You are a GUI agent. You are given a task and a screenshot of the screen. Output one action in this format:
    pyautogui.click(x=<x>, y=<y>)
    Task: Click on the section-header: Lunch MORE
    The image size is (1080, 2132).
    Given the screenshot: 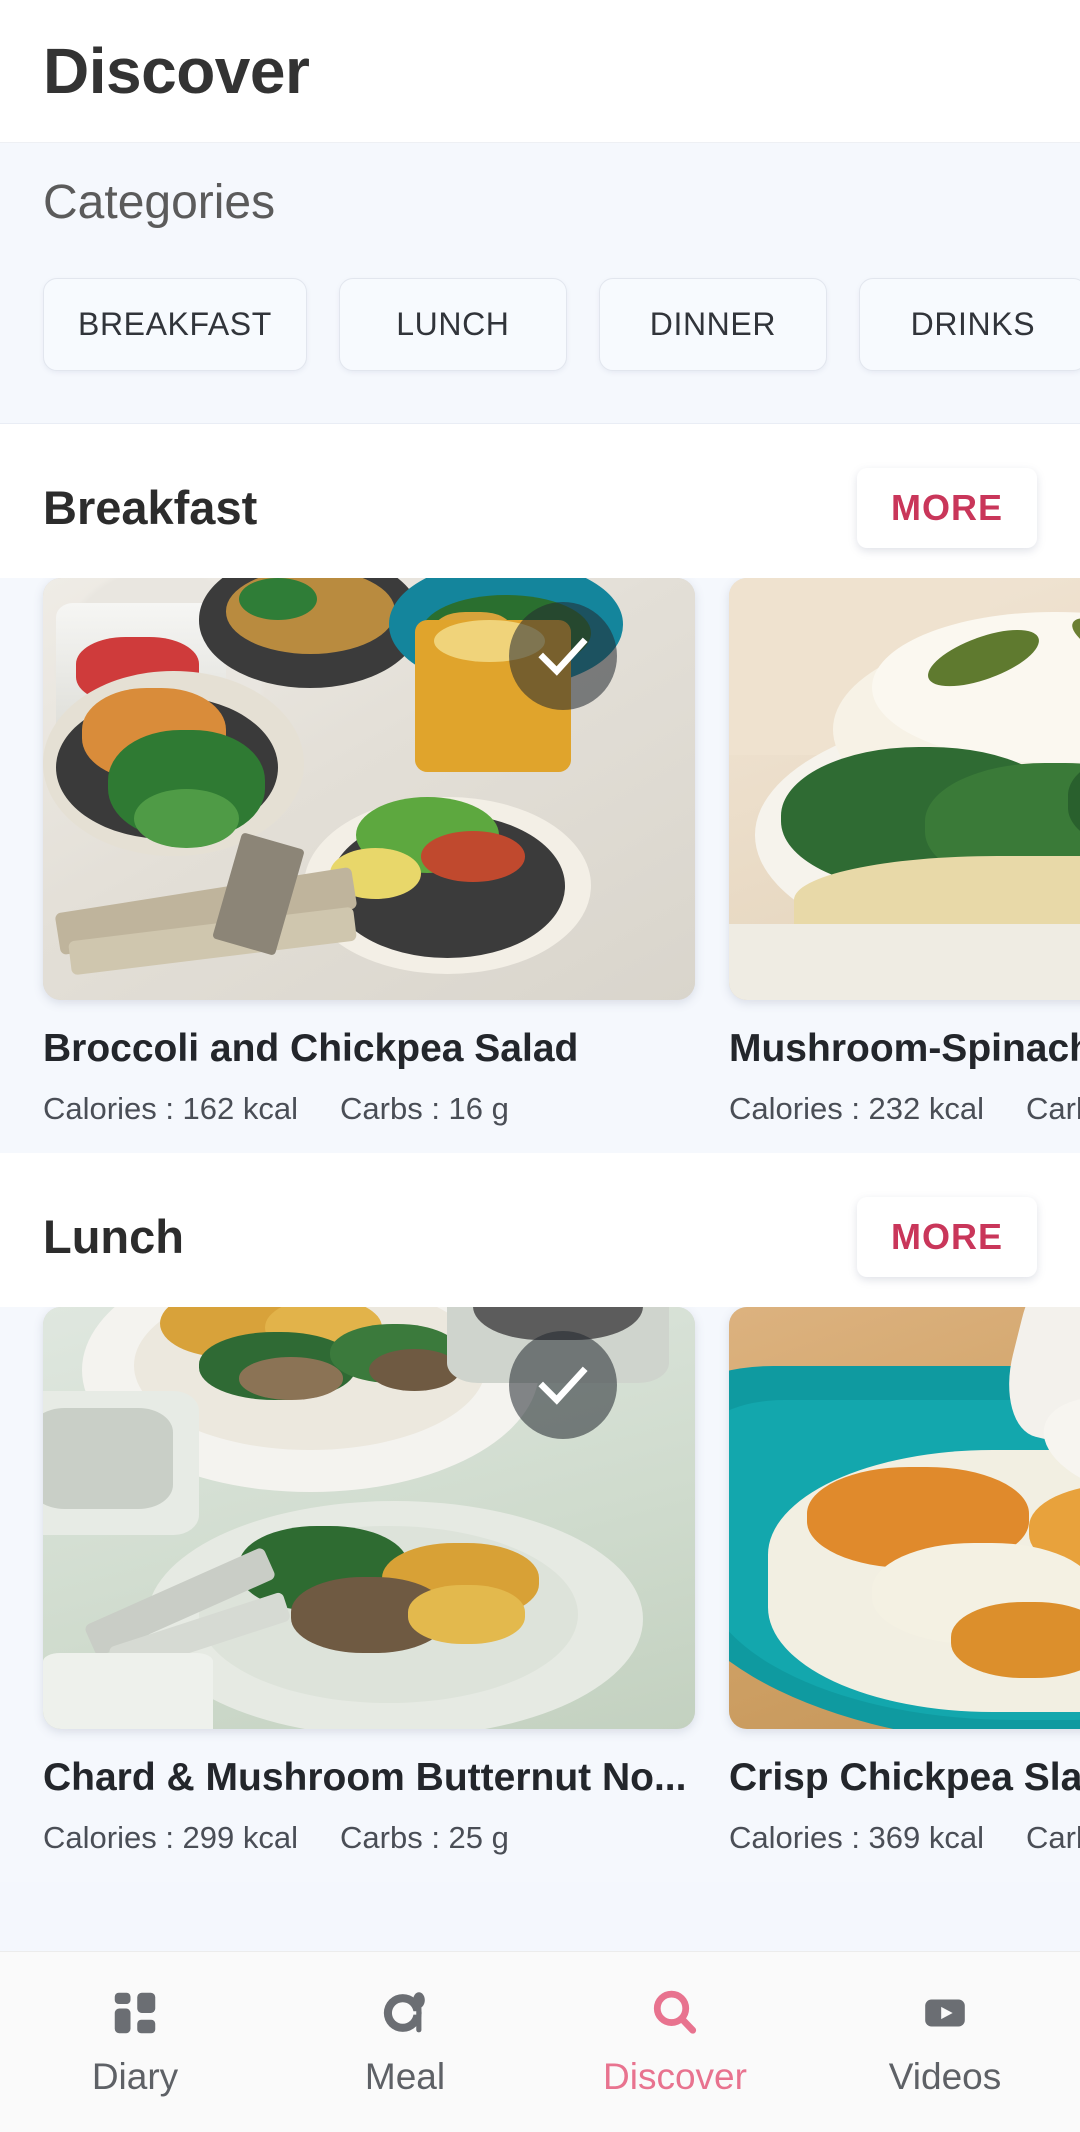 What is the action you would take?
    pyautogui.click(x=540, y=1229)
    